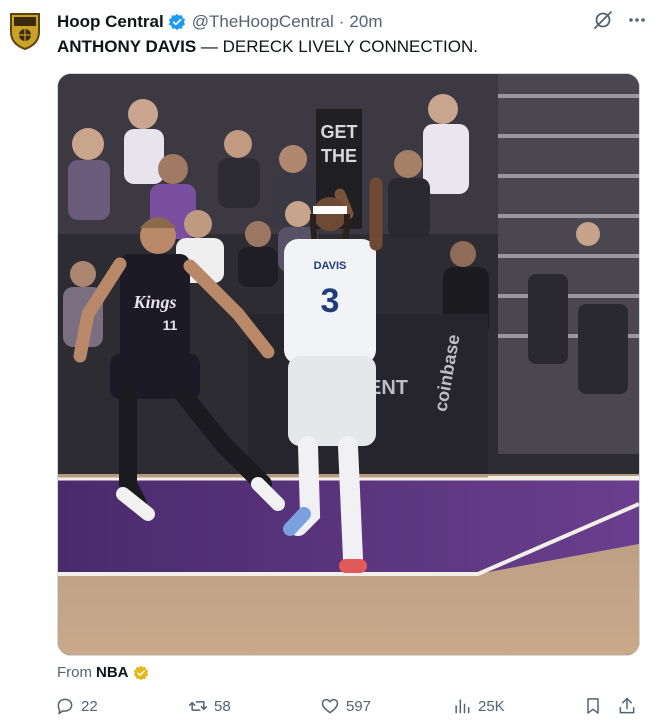 This screenshot has height=728, width=657. Describe the element at coordinates (74, 672) in the screenshot. I see `source-prefix: From` at that location.